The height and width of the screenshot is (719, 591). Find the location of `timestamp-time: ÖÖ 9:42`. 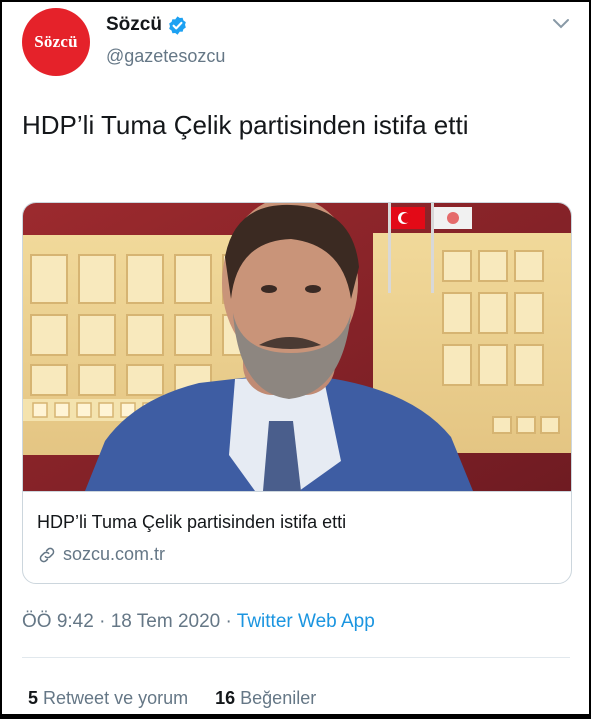

timestamp-time: ÖÖ 9:42 is located at coordinates (58, 621).